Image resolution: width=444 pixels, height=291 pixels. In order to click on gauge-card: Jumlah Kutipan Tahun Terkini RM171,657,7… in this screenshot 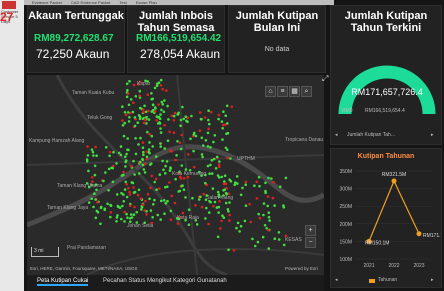, I will do `click(386, 75)`.